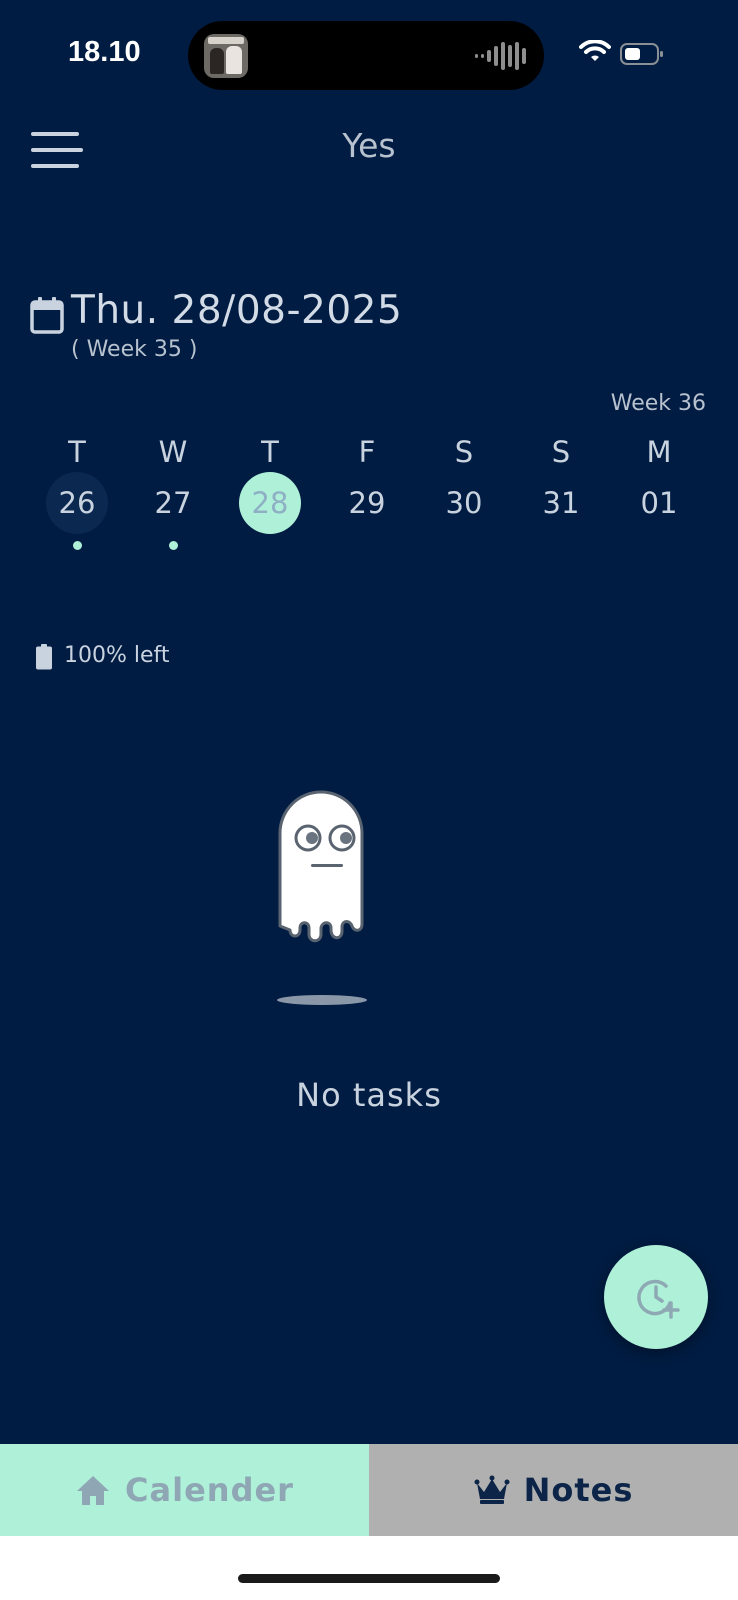 The width and height of the screenshot is (738, 1600). I want to click on dynamic-island, so click(366, 55).